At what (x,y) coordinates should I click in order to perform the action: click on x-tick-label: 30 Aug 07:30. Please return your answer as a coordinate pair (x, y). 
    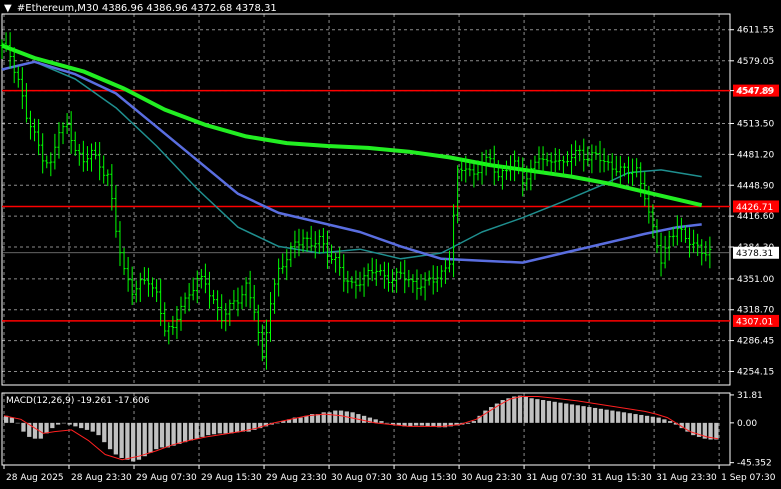
    Looking at the image, I should click on (361, 478).